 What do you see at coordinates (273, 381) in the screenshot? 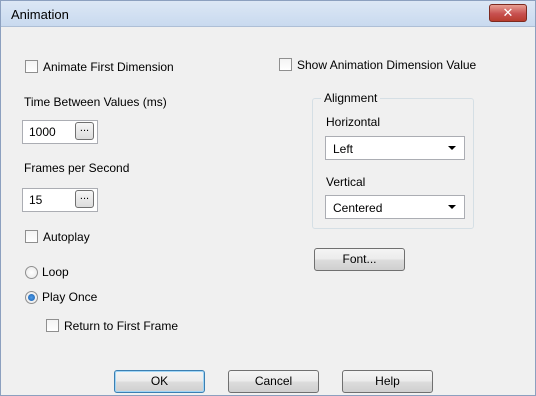
I see `cancel-button: Cancel` at bounding box center [273, 381].